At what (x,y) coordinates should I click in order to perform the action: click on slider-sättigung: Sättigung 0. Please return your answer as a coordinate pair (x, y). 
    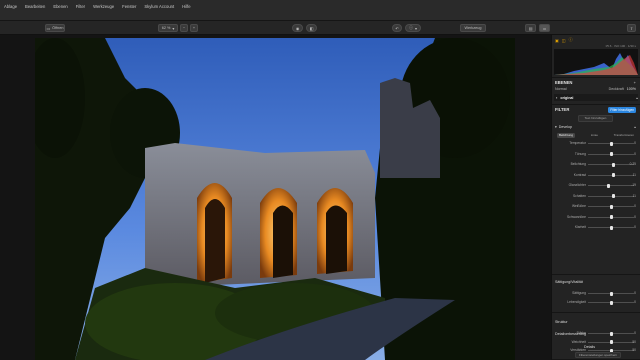
    Looking at the image, I should click on (595, 293).